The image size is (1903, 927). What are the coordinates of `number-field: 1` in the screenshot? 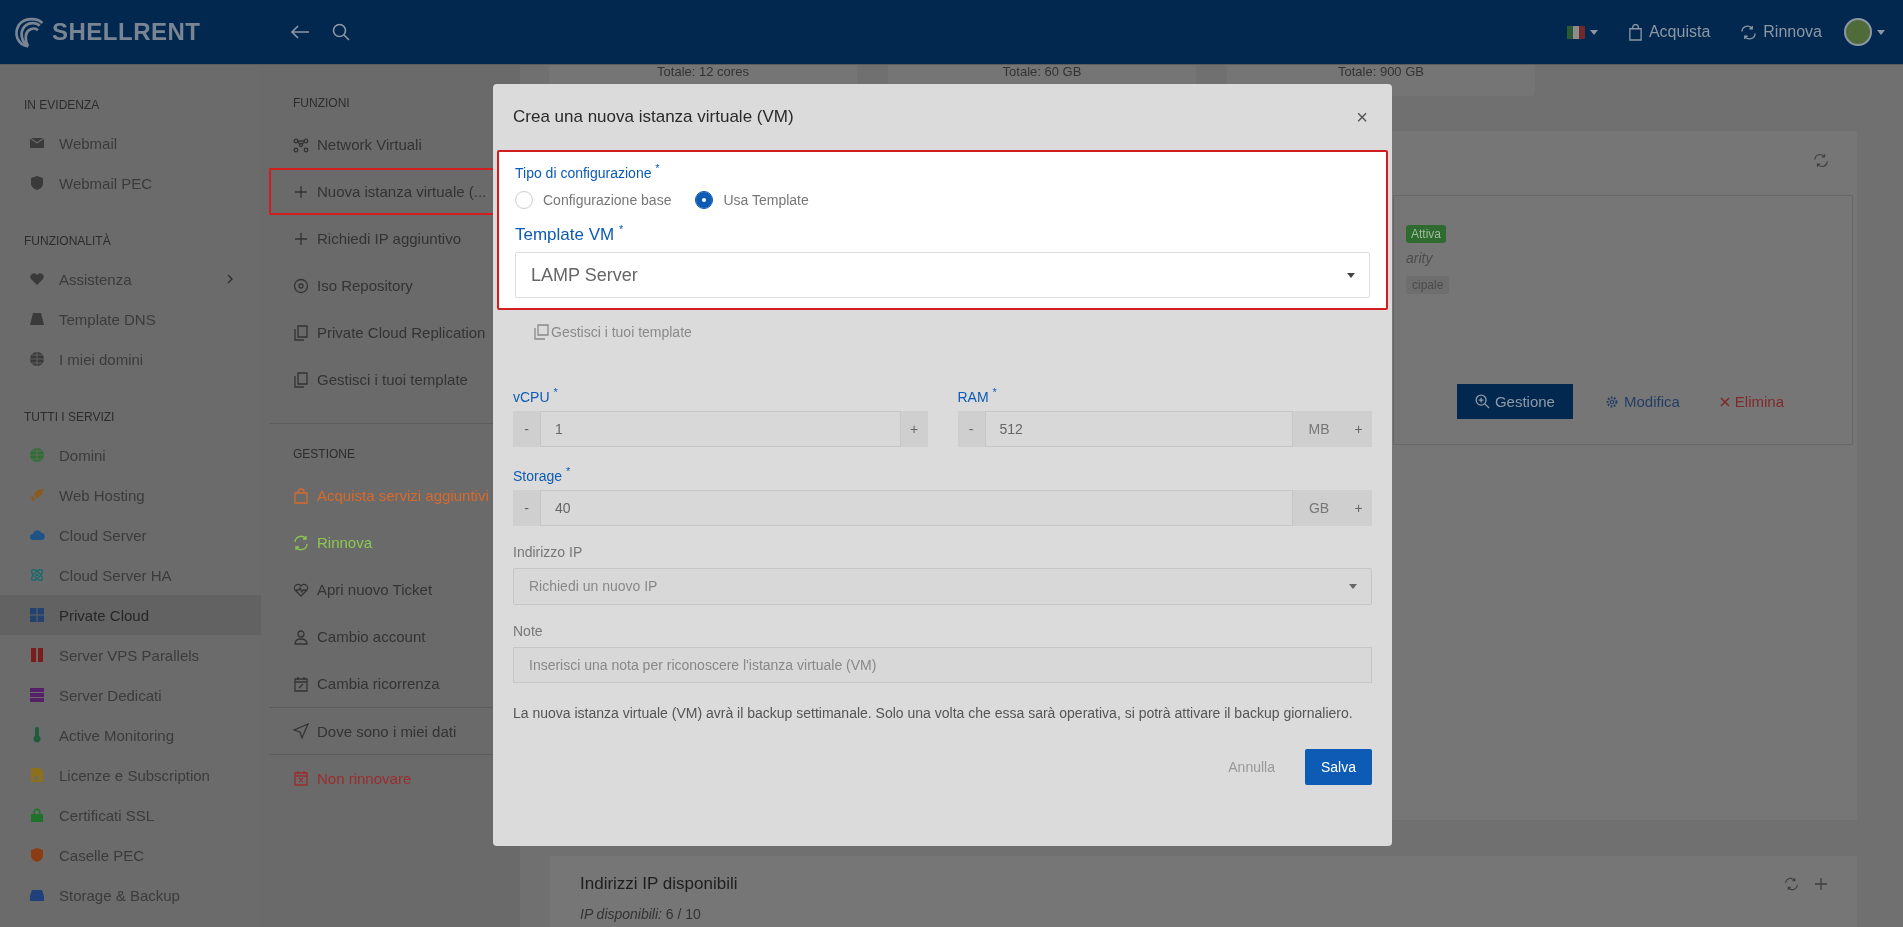 It's located at (720, 428).